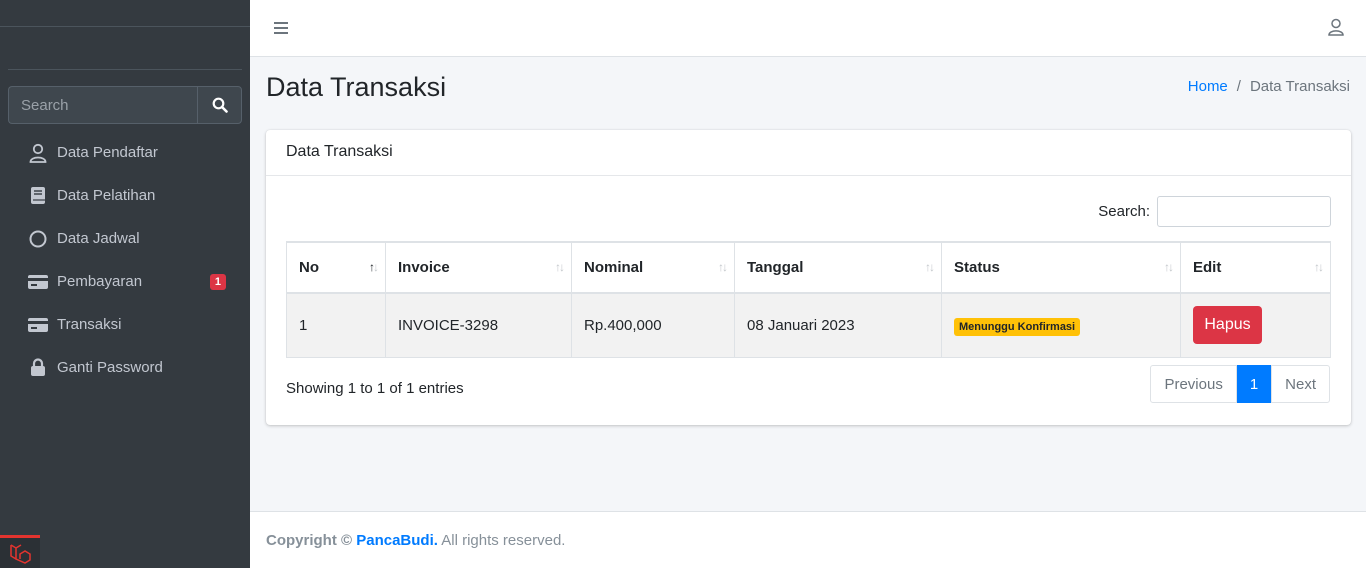  I want to click on sidebar-item-label: Data Pendaftar, so click(107, 152).